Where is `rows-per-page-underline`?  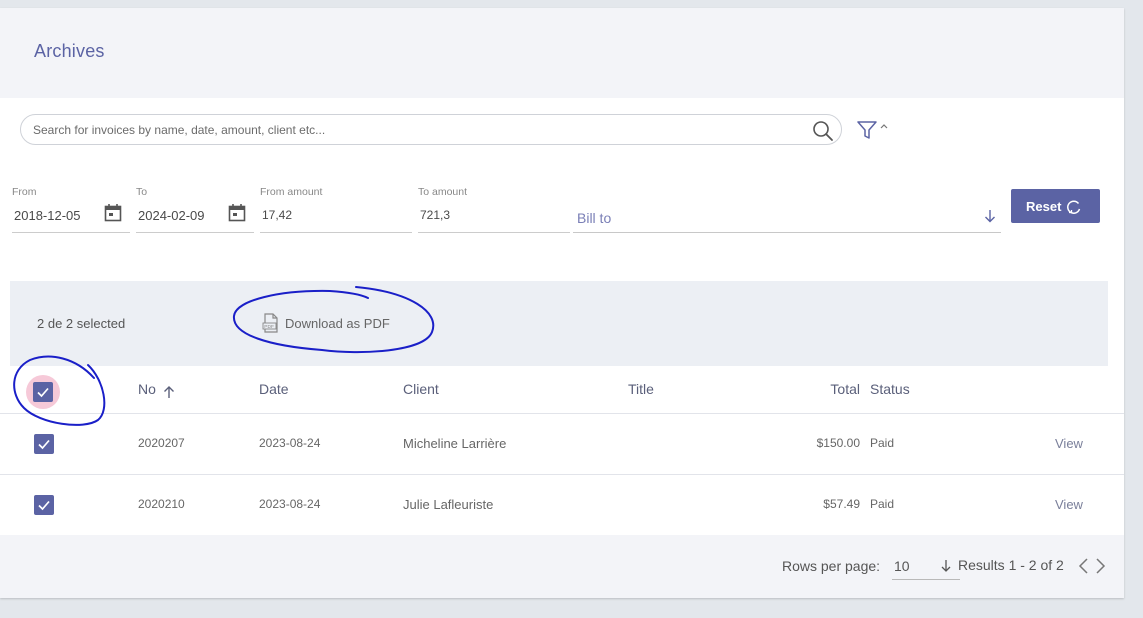 rows-per-page-underline is located at coordinates (926, 579).